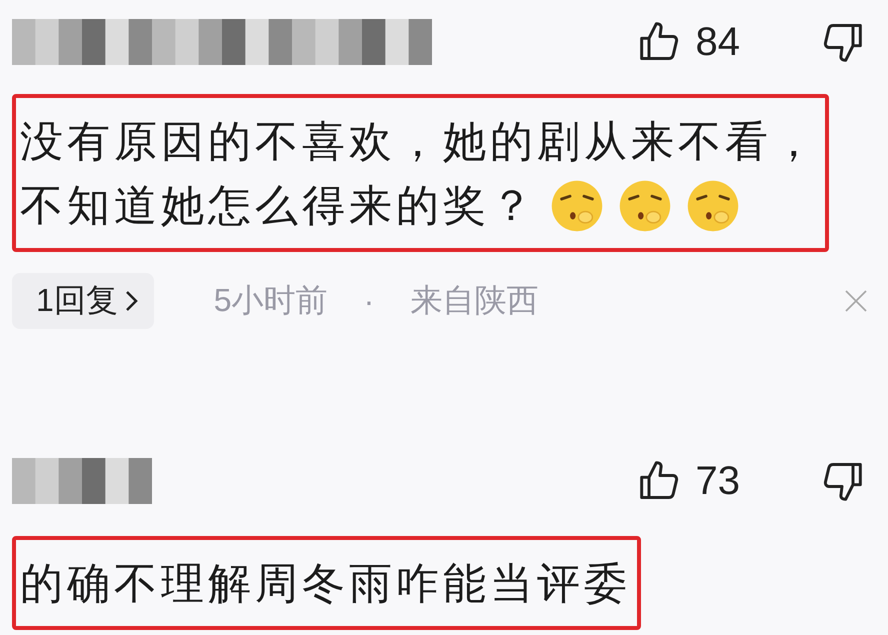 This screenshot has width=888, height=635. Describe the element at coordinates (278, 206) in the screenshot. I see `comment-text: 不知道她怎么得来的奖？` at that location.